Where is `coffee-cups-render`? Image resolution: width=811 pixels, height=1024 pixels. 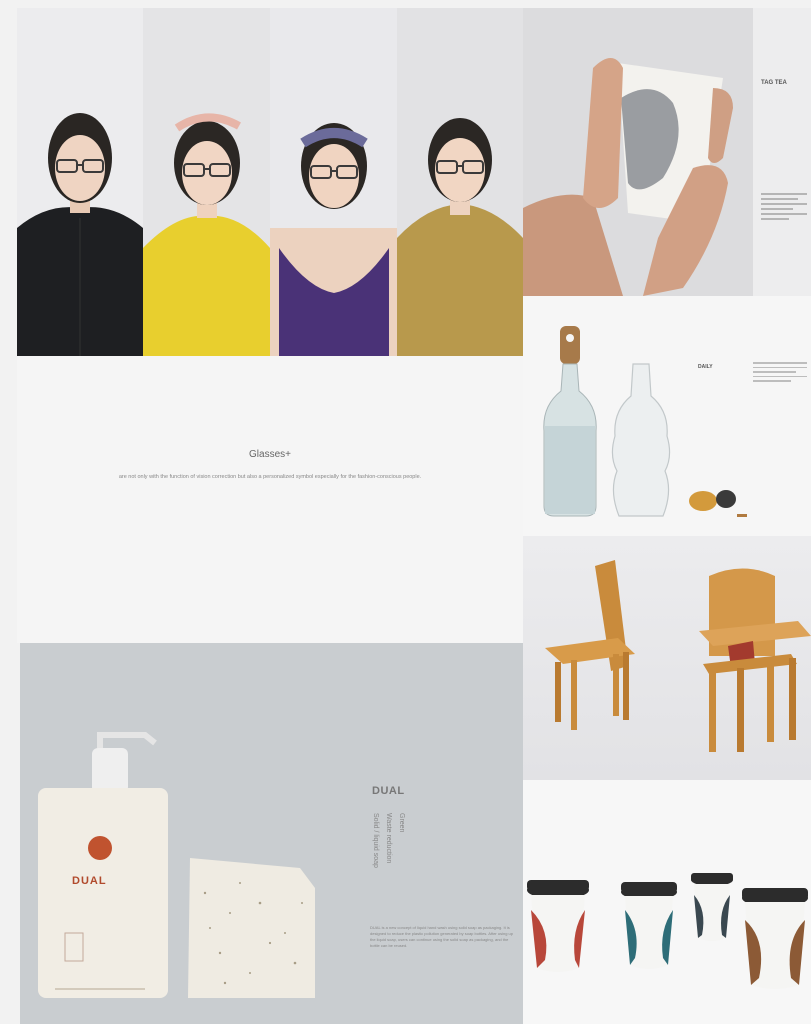
coffee-cups-render is located at coordinates (667, 902).